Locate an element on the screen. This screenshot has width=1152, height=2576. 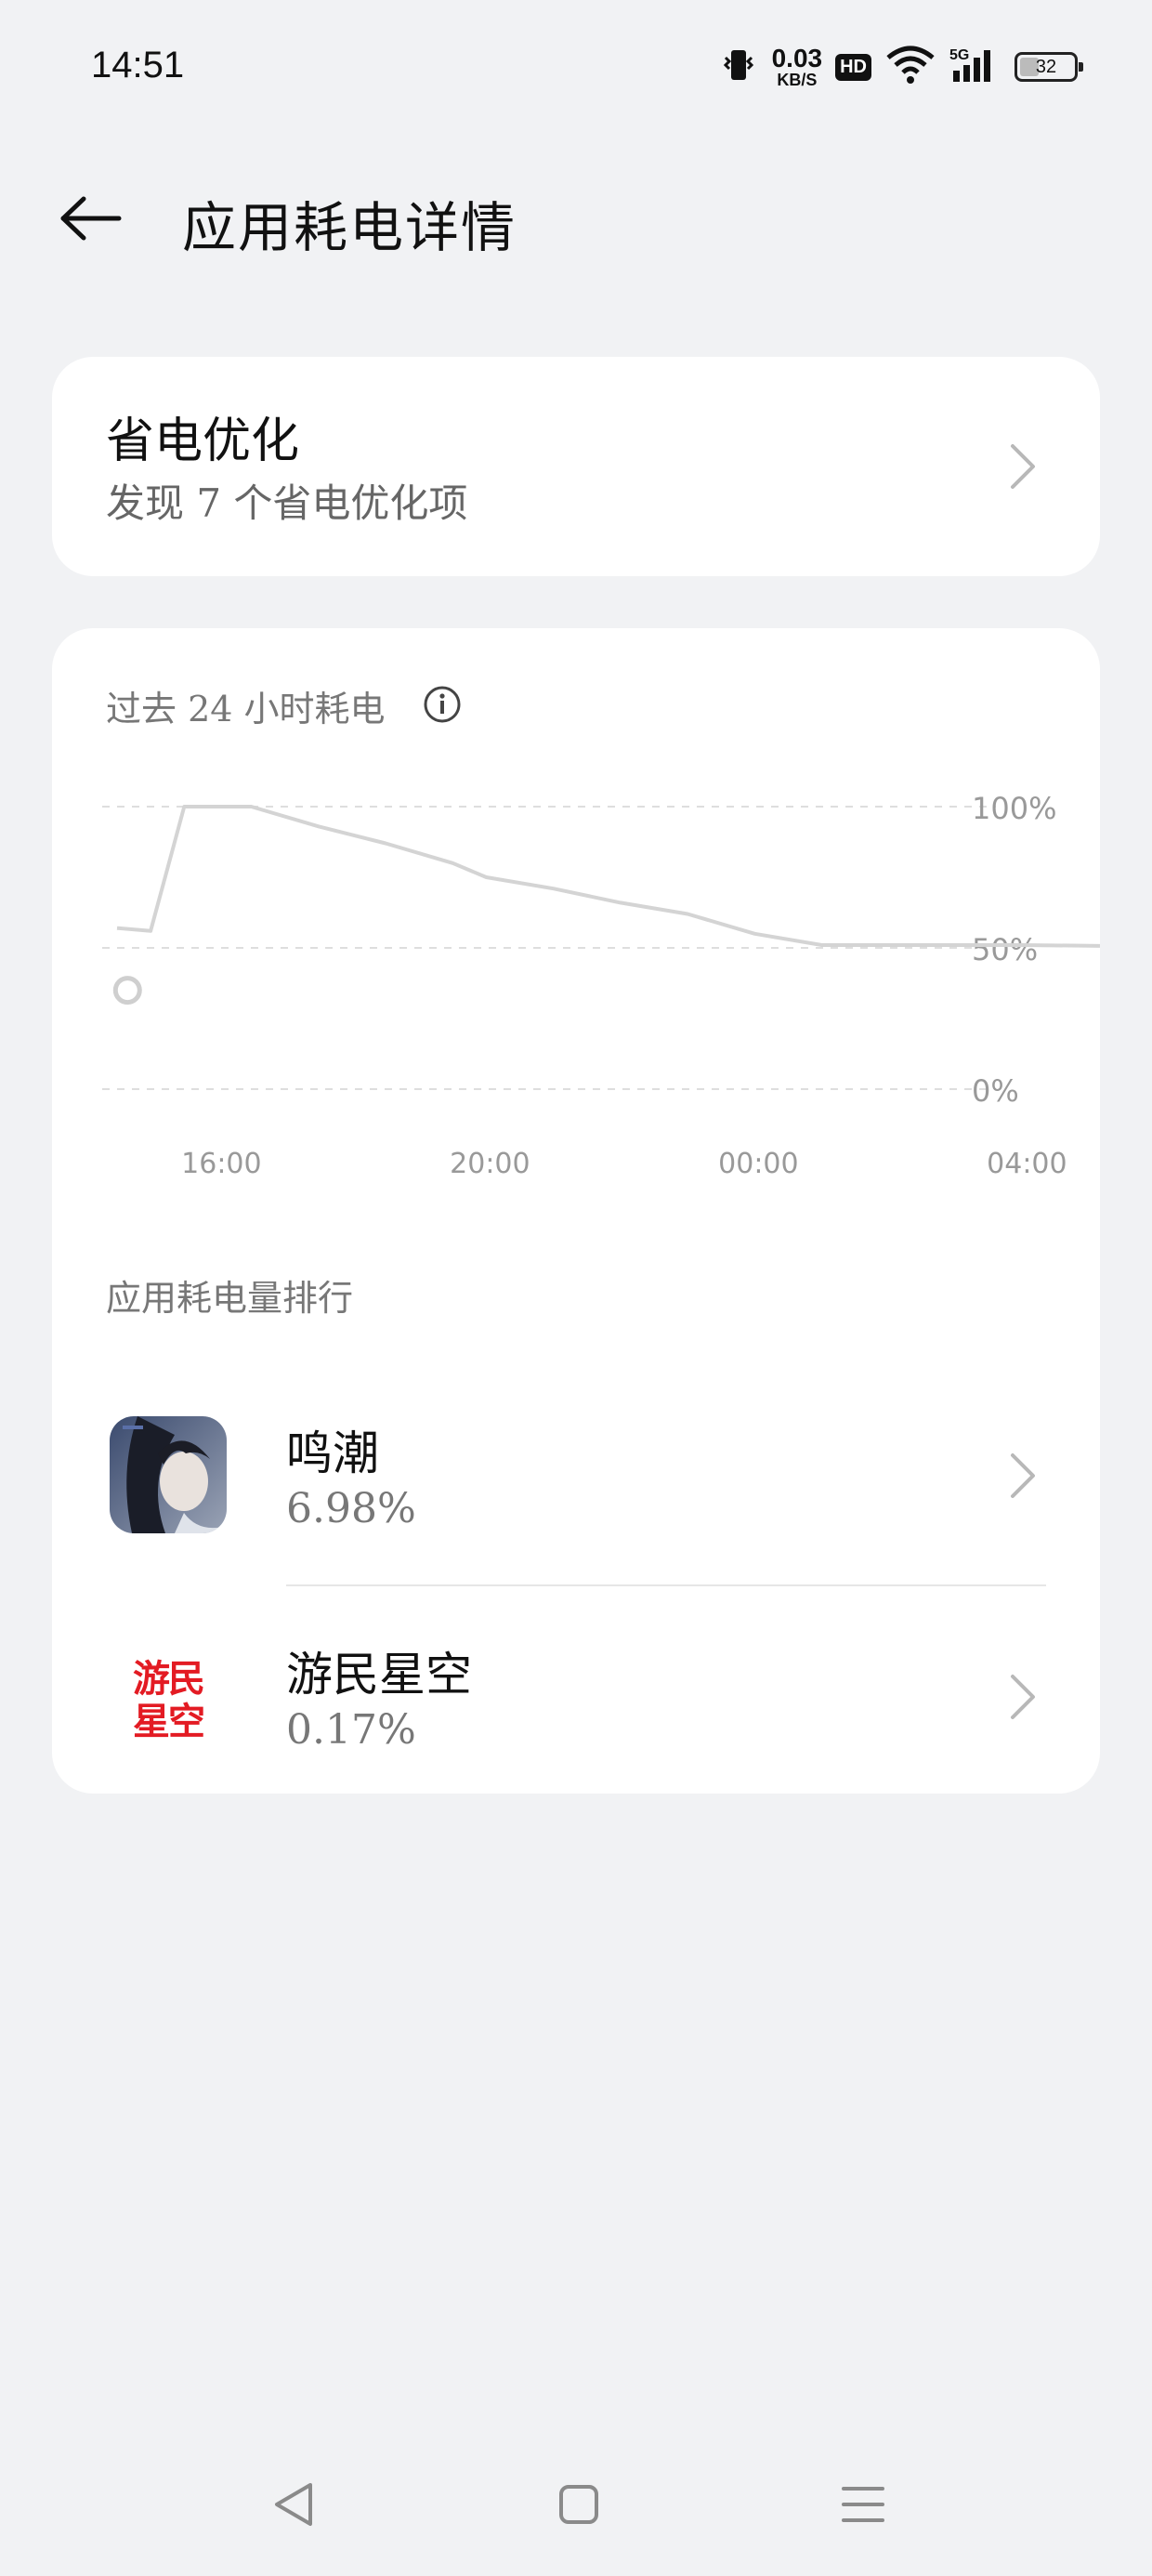
optimization-title: 省电优化 is located at coordinates (203, 441).